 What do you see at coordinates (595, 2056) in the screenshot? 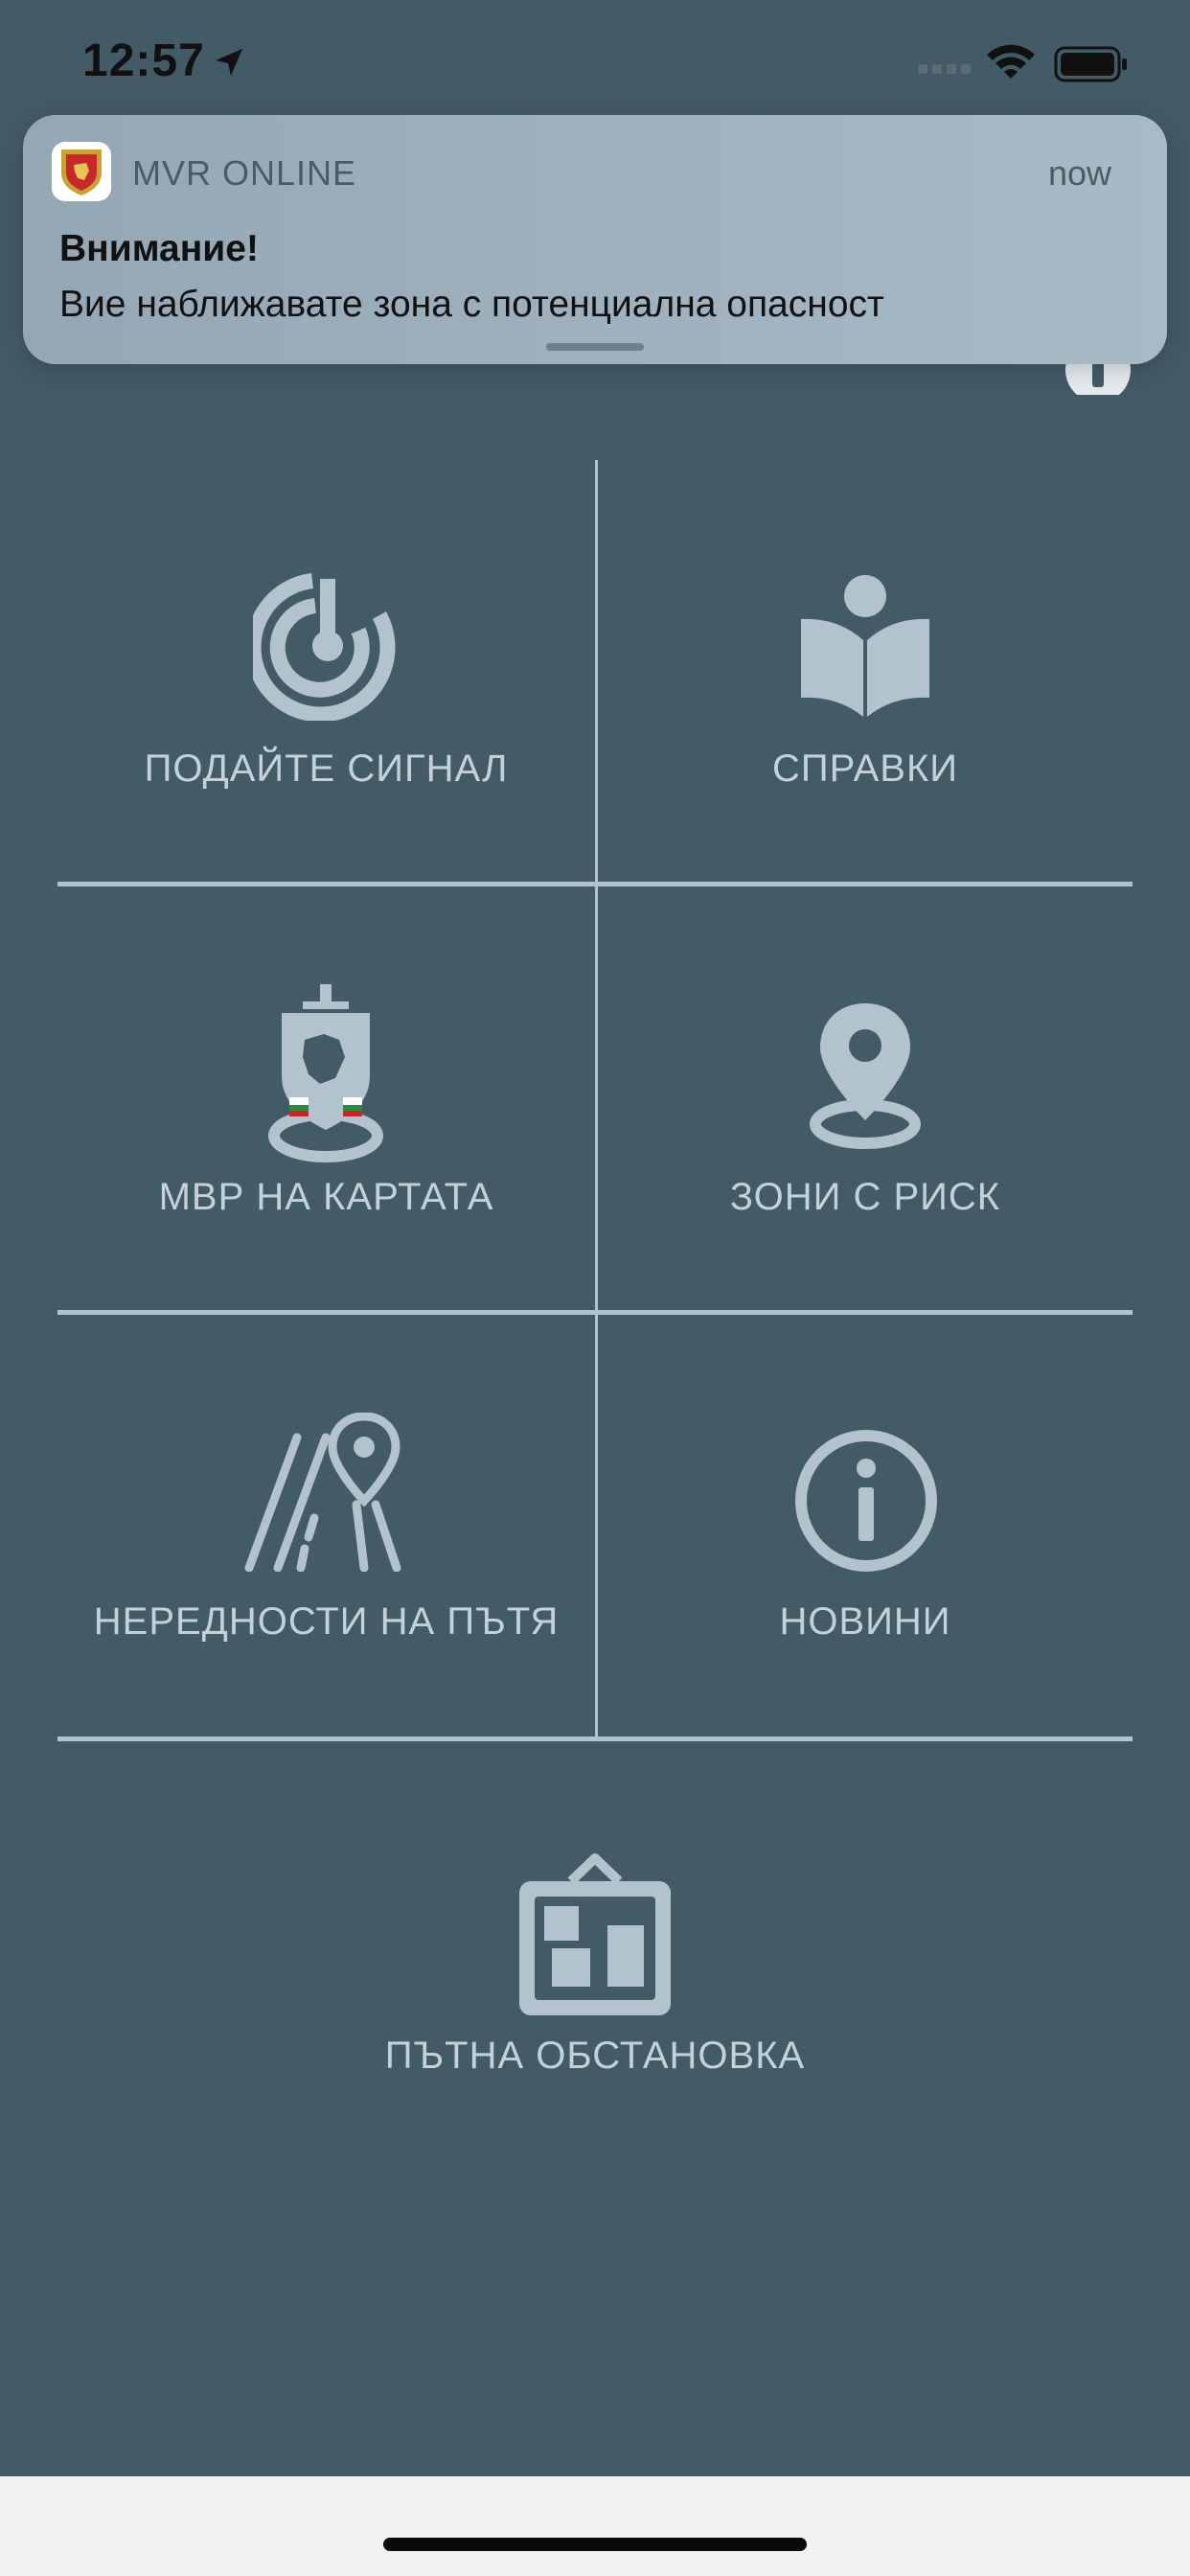
I see `menu-label: ПЪТНА ОБСТАНОВКА` at bounding box center [595, 2056].